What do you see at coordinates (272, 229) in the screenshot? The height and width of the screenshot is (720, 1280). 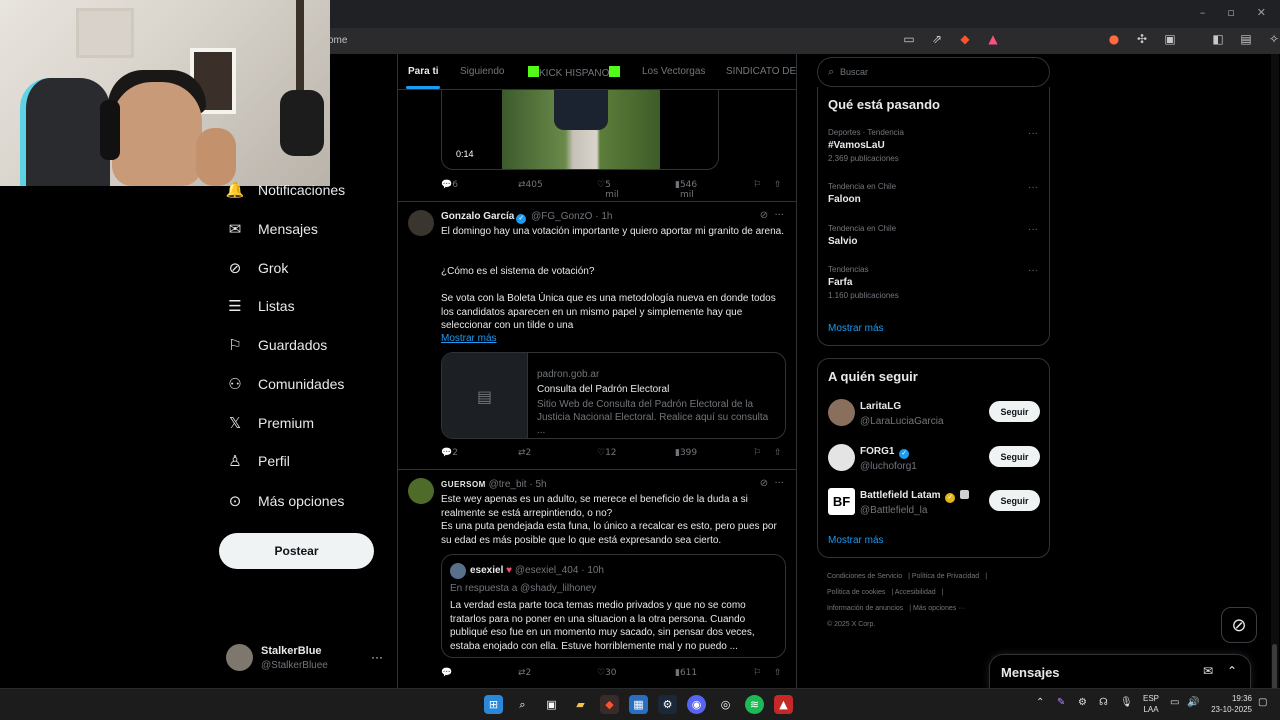 I see `sidebar-item-messages: ✉ Mensajes` at bounding box center [272, 229].